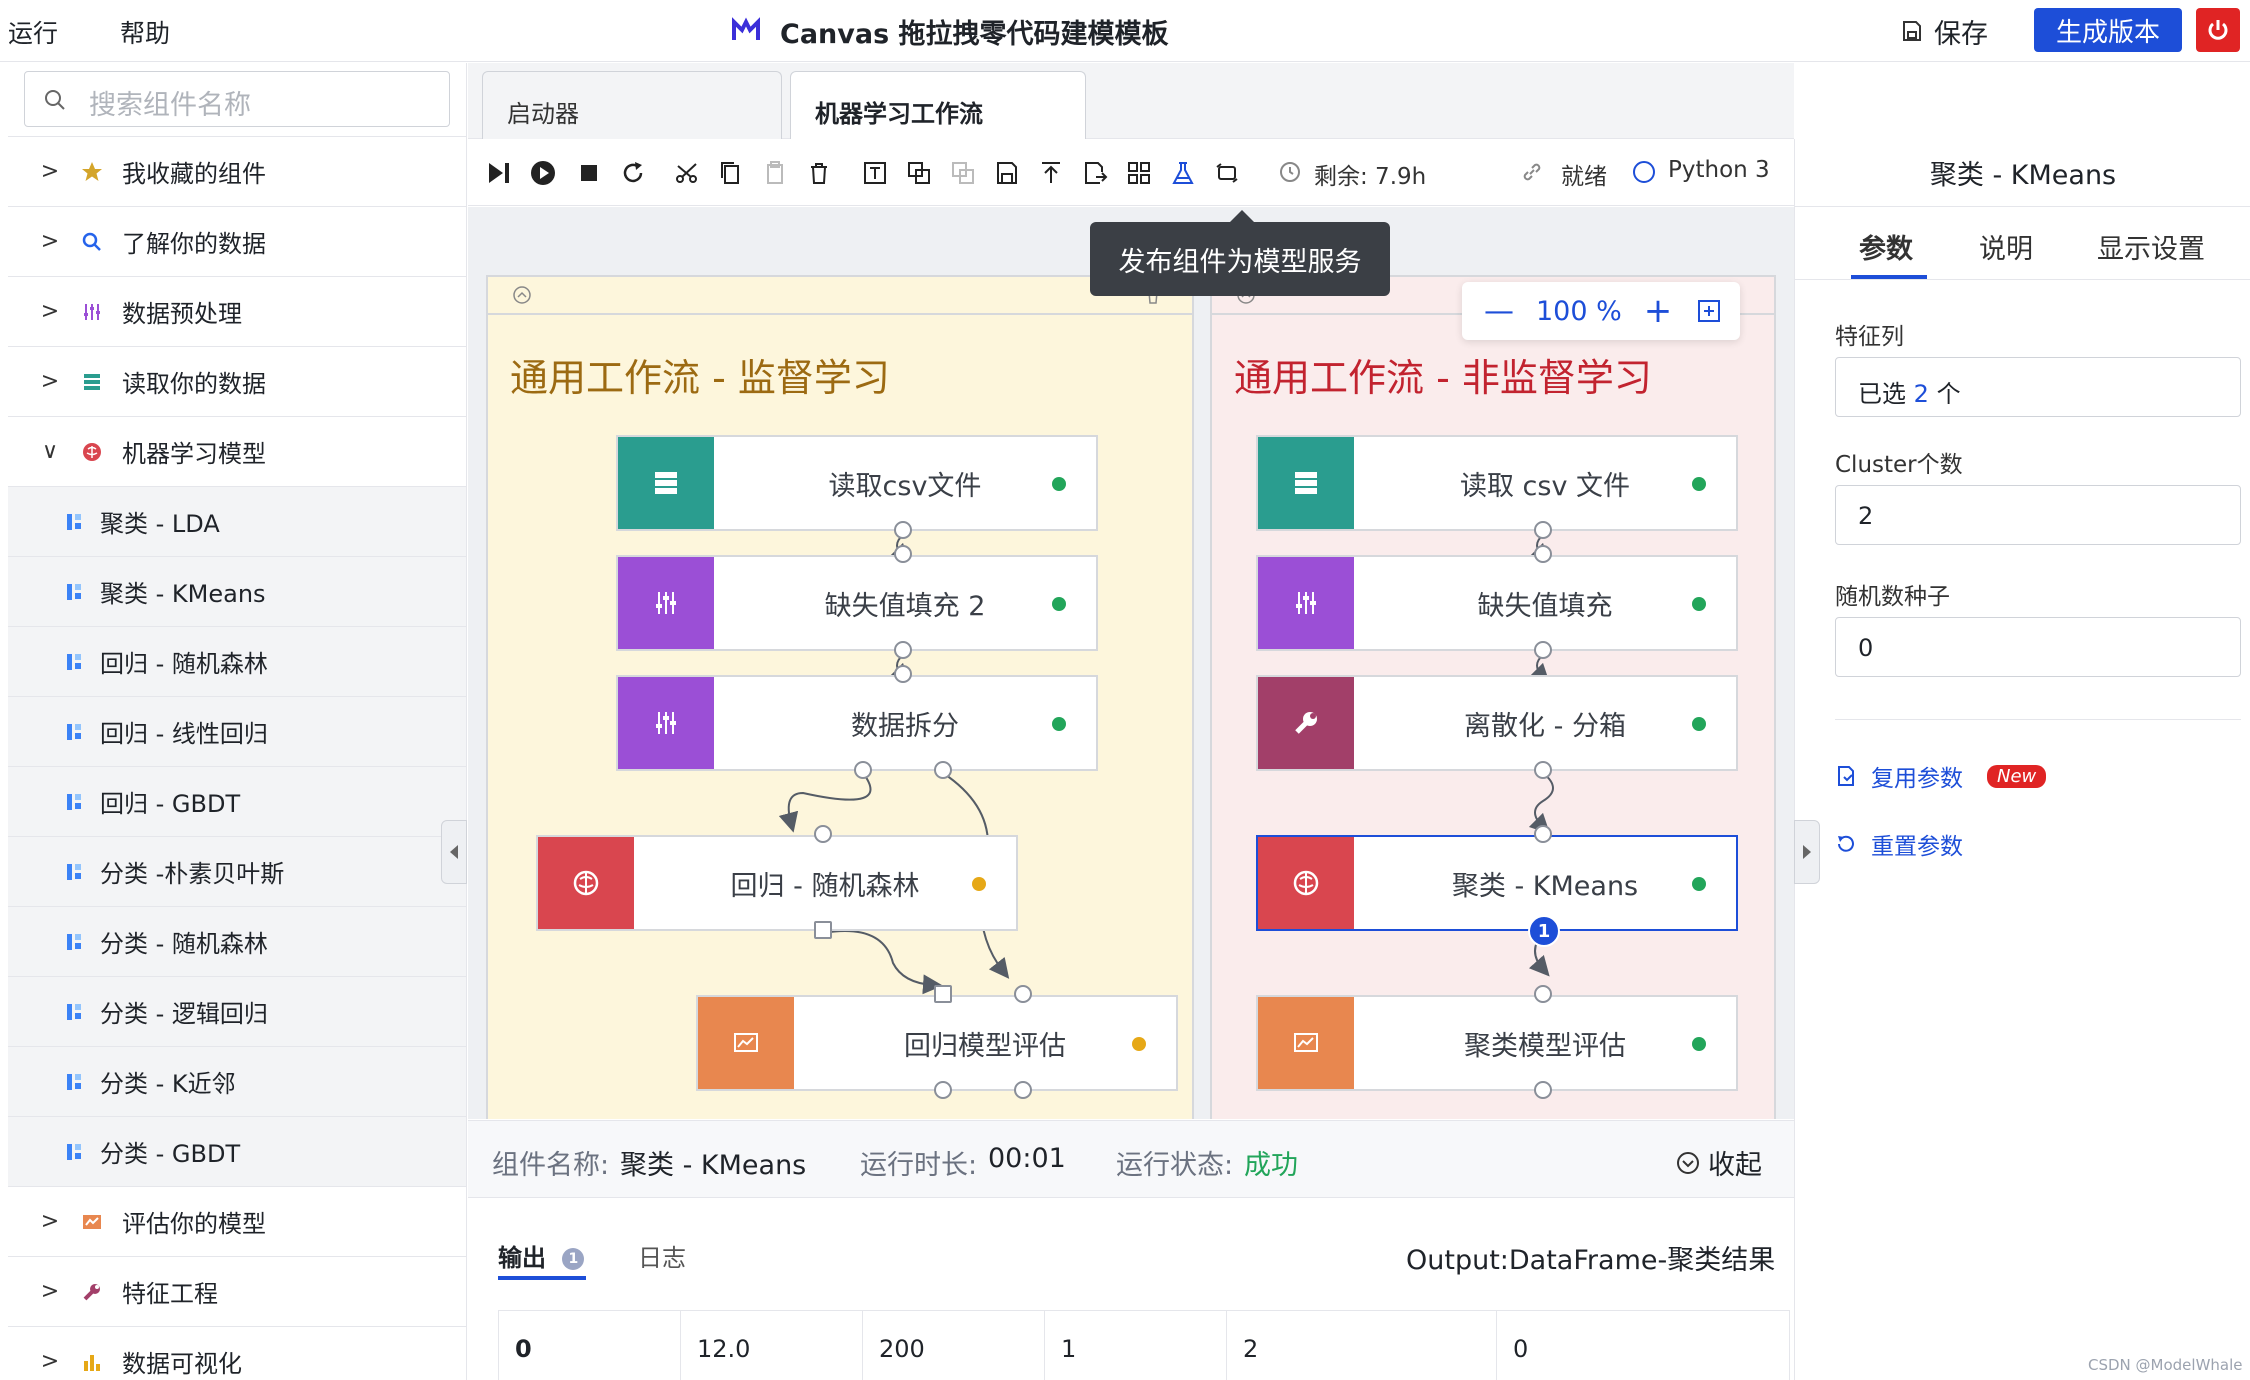 This screenshot has width=2250, height=1380. Describe the element at coordinates (731, 173) in the screenshot. I see `copy-icon` at that location.